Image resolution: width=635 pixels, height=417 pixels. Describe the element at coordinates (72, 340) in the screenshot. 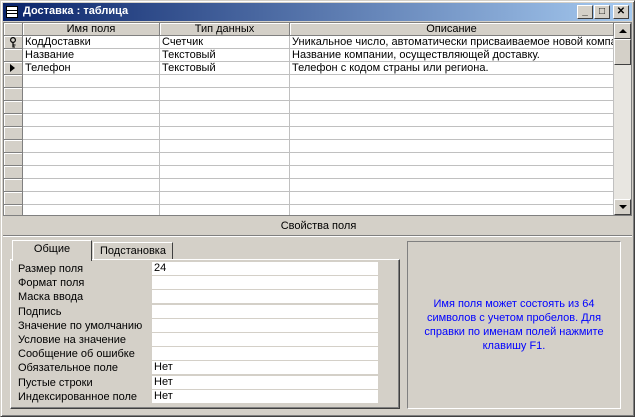

I see `property-label: Условие на значение` at that location.